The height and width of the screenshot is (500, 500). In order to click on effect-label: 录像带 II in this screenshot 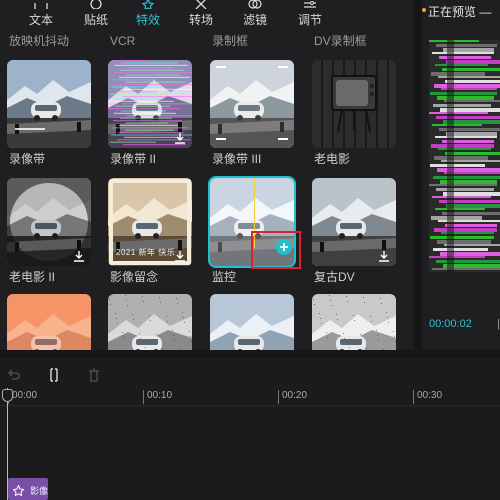, I will do `click(133, 159)`.